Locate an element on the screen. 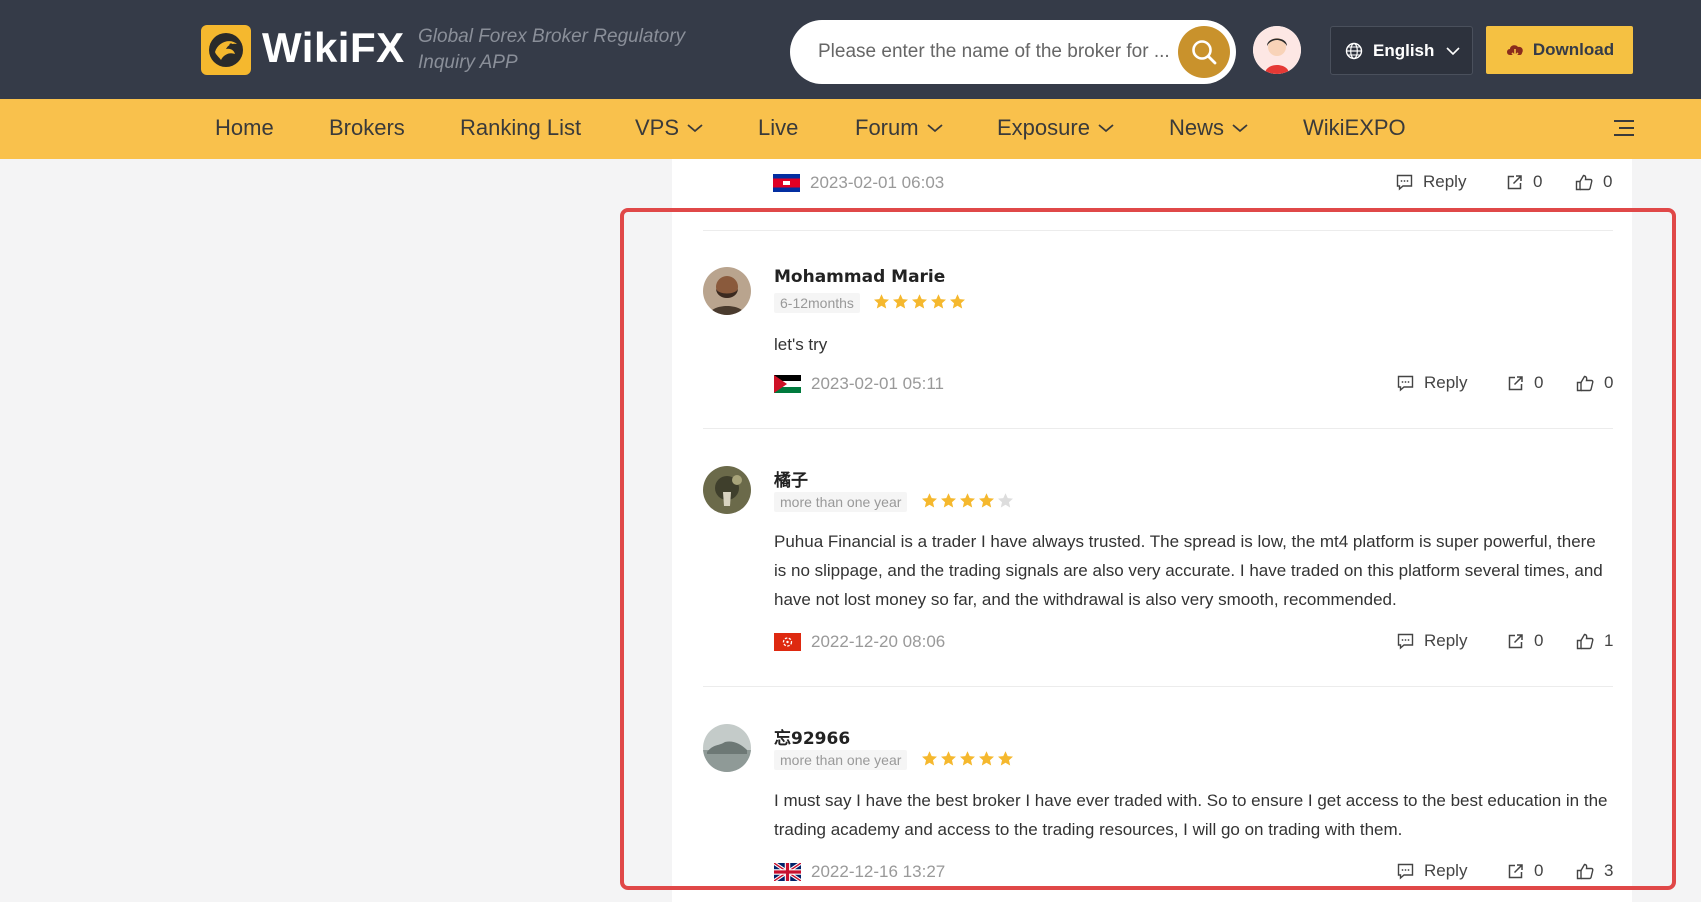 The width and height of the screenshot is (1701, 902). hamburger-menu-icon is located at coordinates (1624, 130).